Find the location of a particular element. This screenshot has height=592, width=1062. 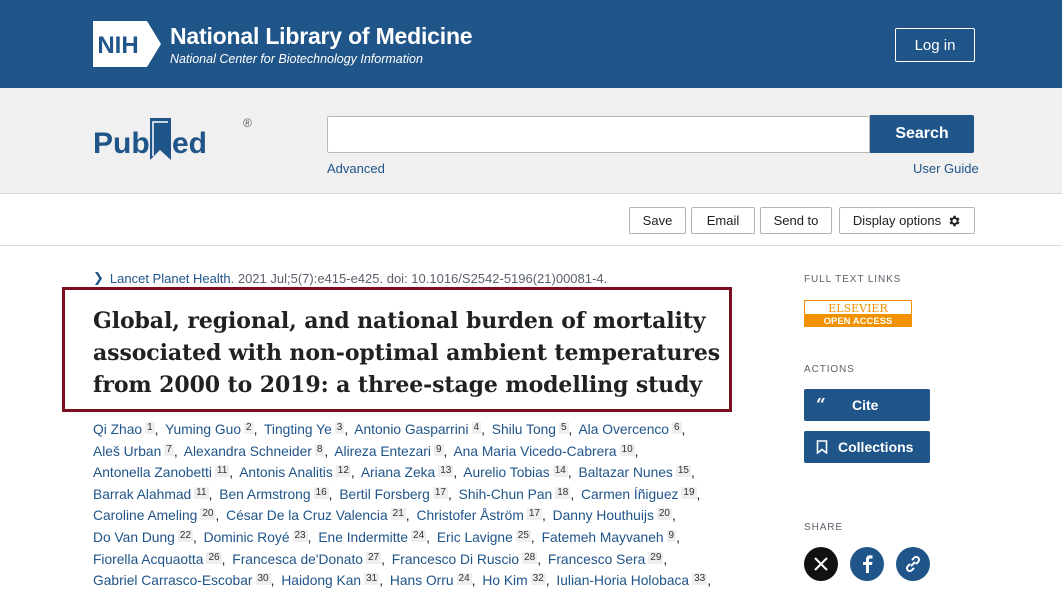

affiliation-number: 29 is located at coordinates (656, 557).